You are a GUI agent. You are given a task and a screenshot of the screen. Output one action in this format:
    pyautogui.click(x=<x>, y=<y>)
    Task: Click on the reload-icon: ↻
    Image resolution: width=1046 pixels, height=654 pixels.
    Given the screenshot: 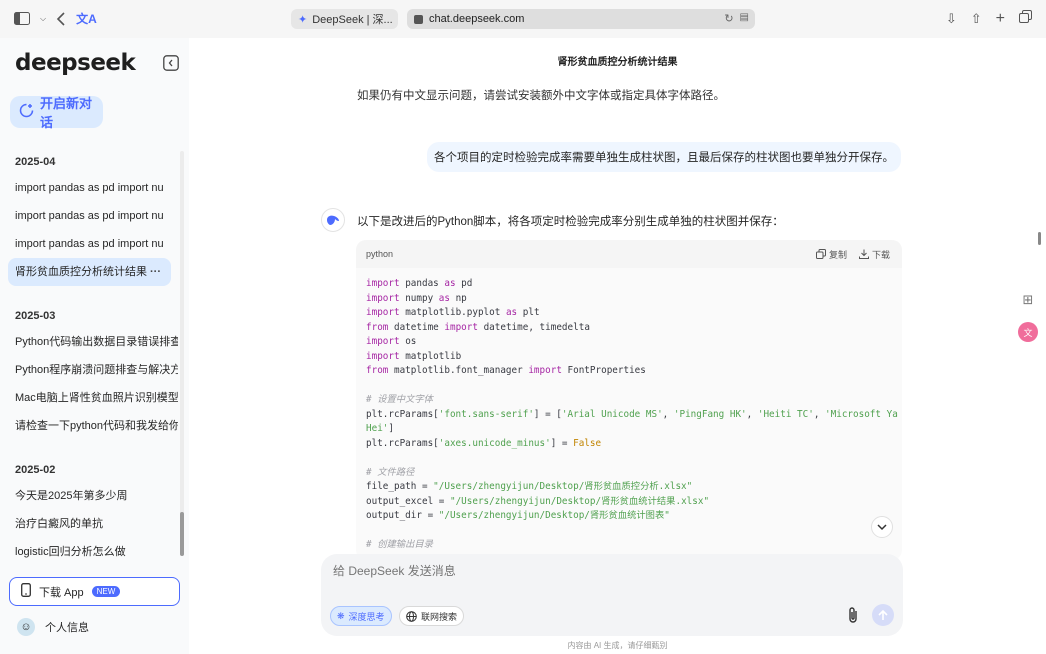 What is the action you would take?
    pyautogui.click(x=728, y=18)
    